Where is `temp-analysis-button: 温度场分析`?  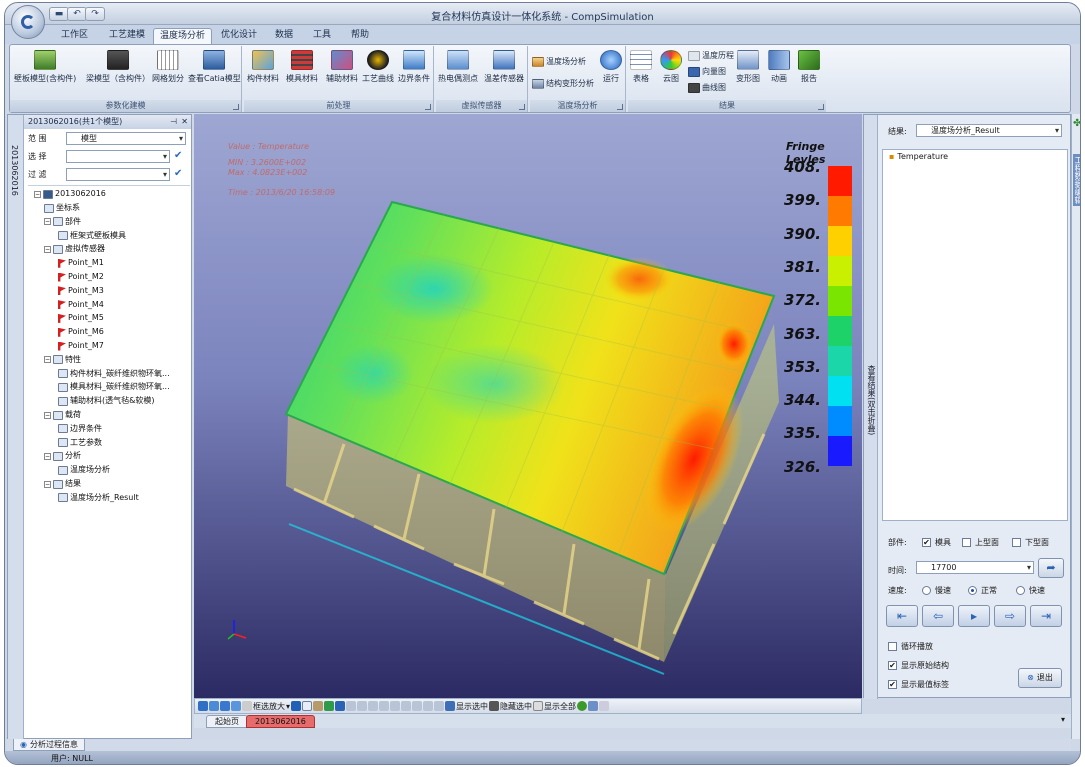 temp-analysis-button: 温度场分析 is located at coordinates (559, 61).